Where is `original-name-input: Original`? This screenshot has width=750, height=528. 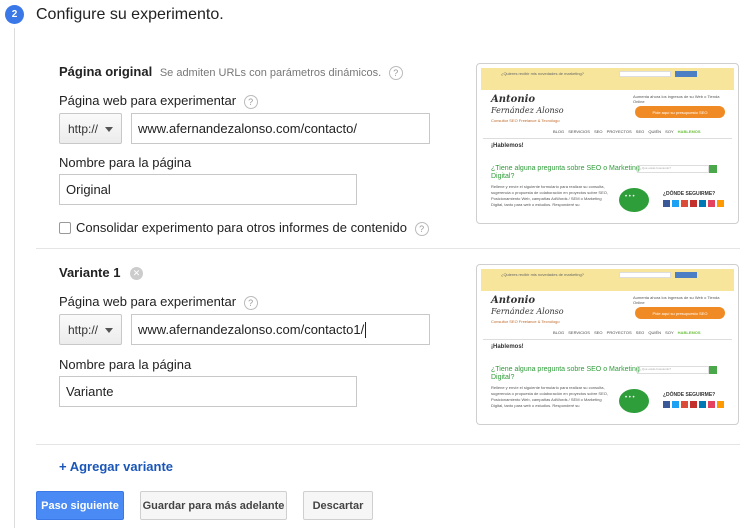 original-name-input: Original is located at coordinates (208, 189).